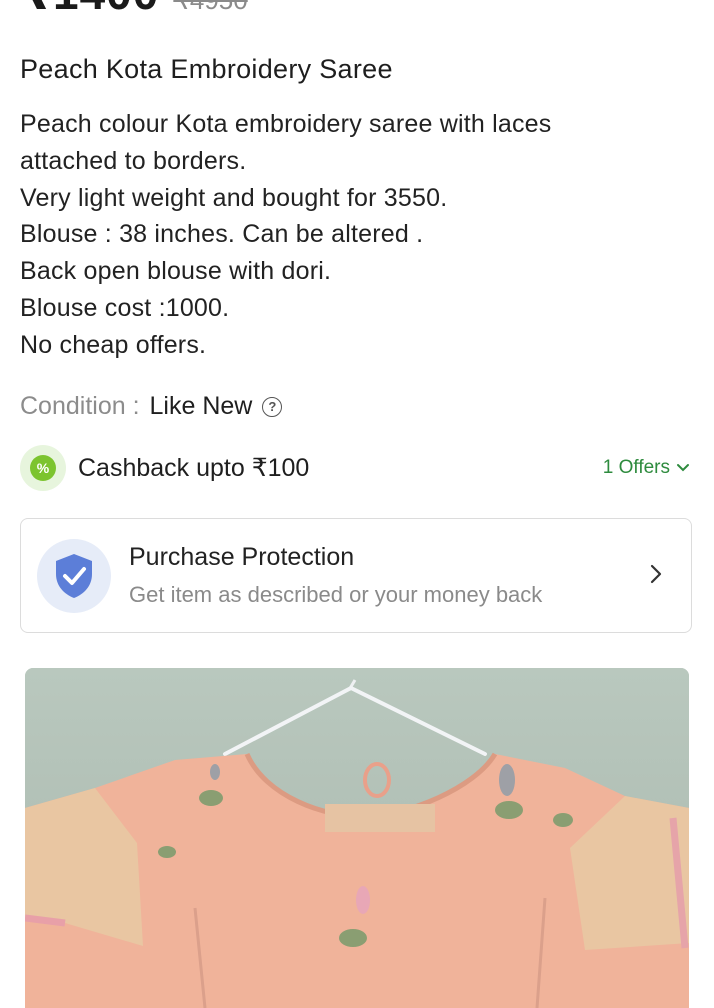 The height and width of the screenshot is (1008, 714). I want to click on condition-label: Condition :, so click(80, 406).